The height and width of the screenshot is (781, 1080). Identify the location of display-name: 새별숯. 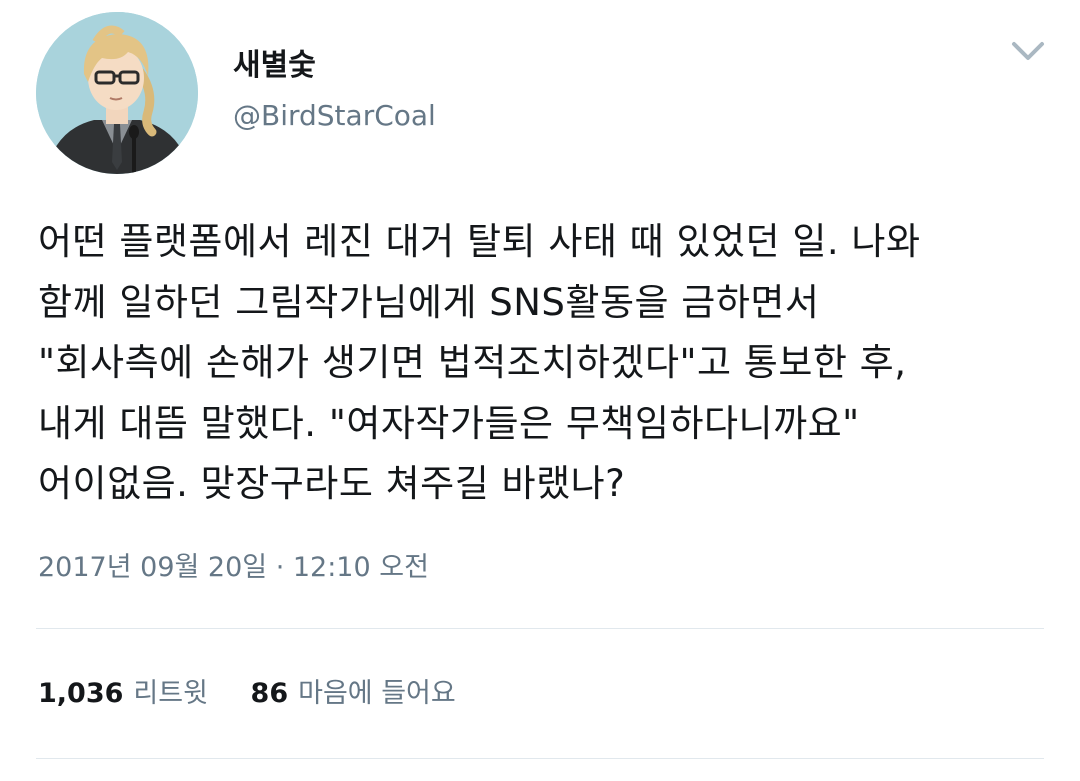
(274, 66).